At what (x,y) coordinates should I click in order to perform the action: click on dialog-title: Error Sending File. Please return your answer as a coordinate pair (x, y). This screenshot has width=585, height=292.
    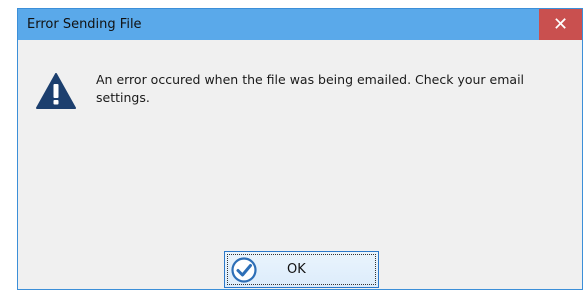
    Looking at the image, I should click on (84, 24).